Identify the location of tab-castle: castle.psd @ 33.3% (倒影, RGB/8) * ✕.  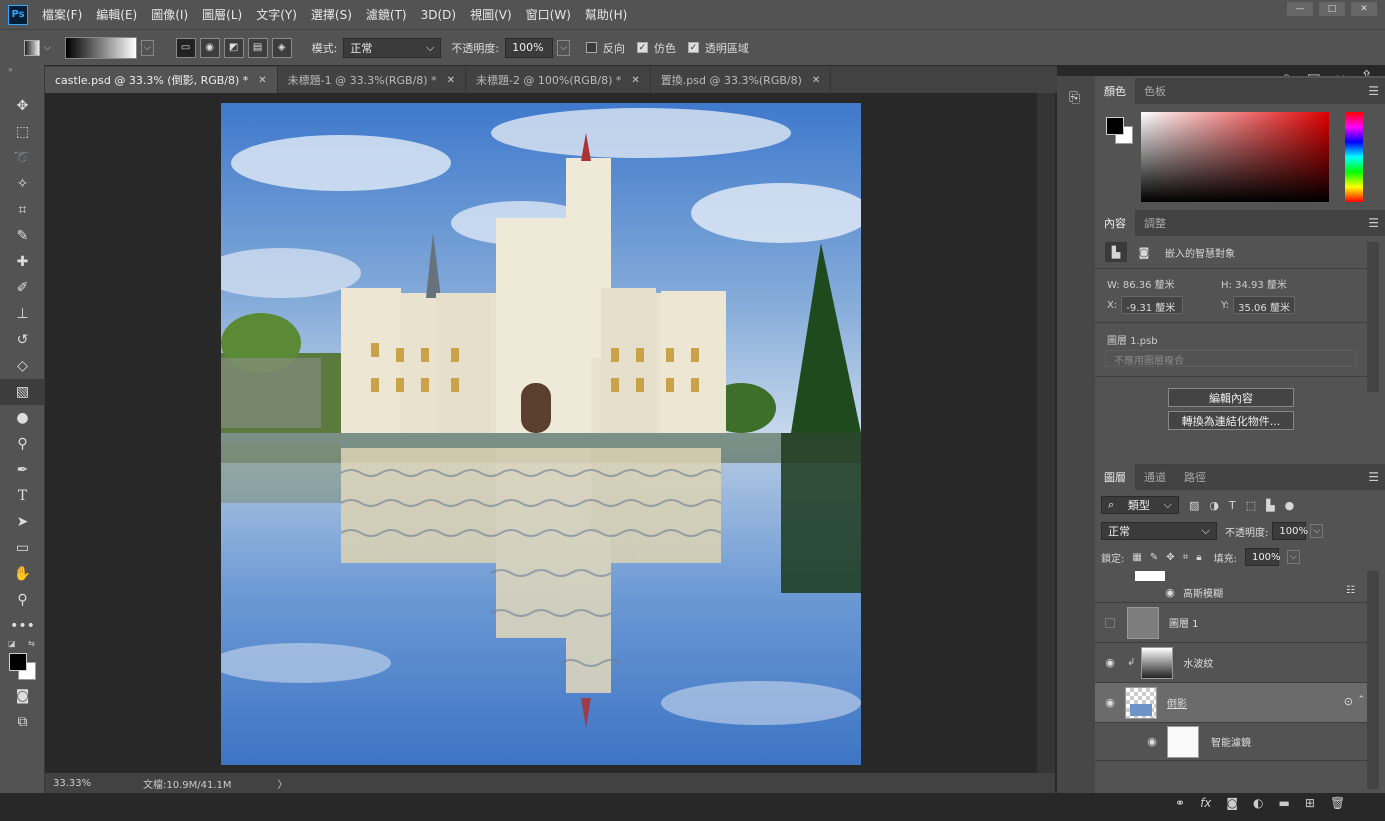
(161, 80).